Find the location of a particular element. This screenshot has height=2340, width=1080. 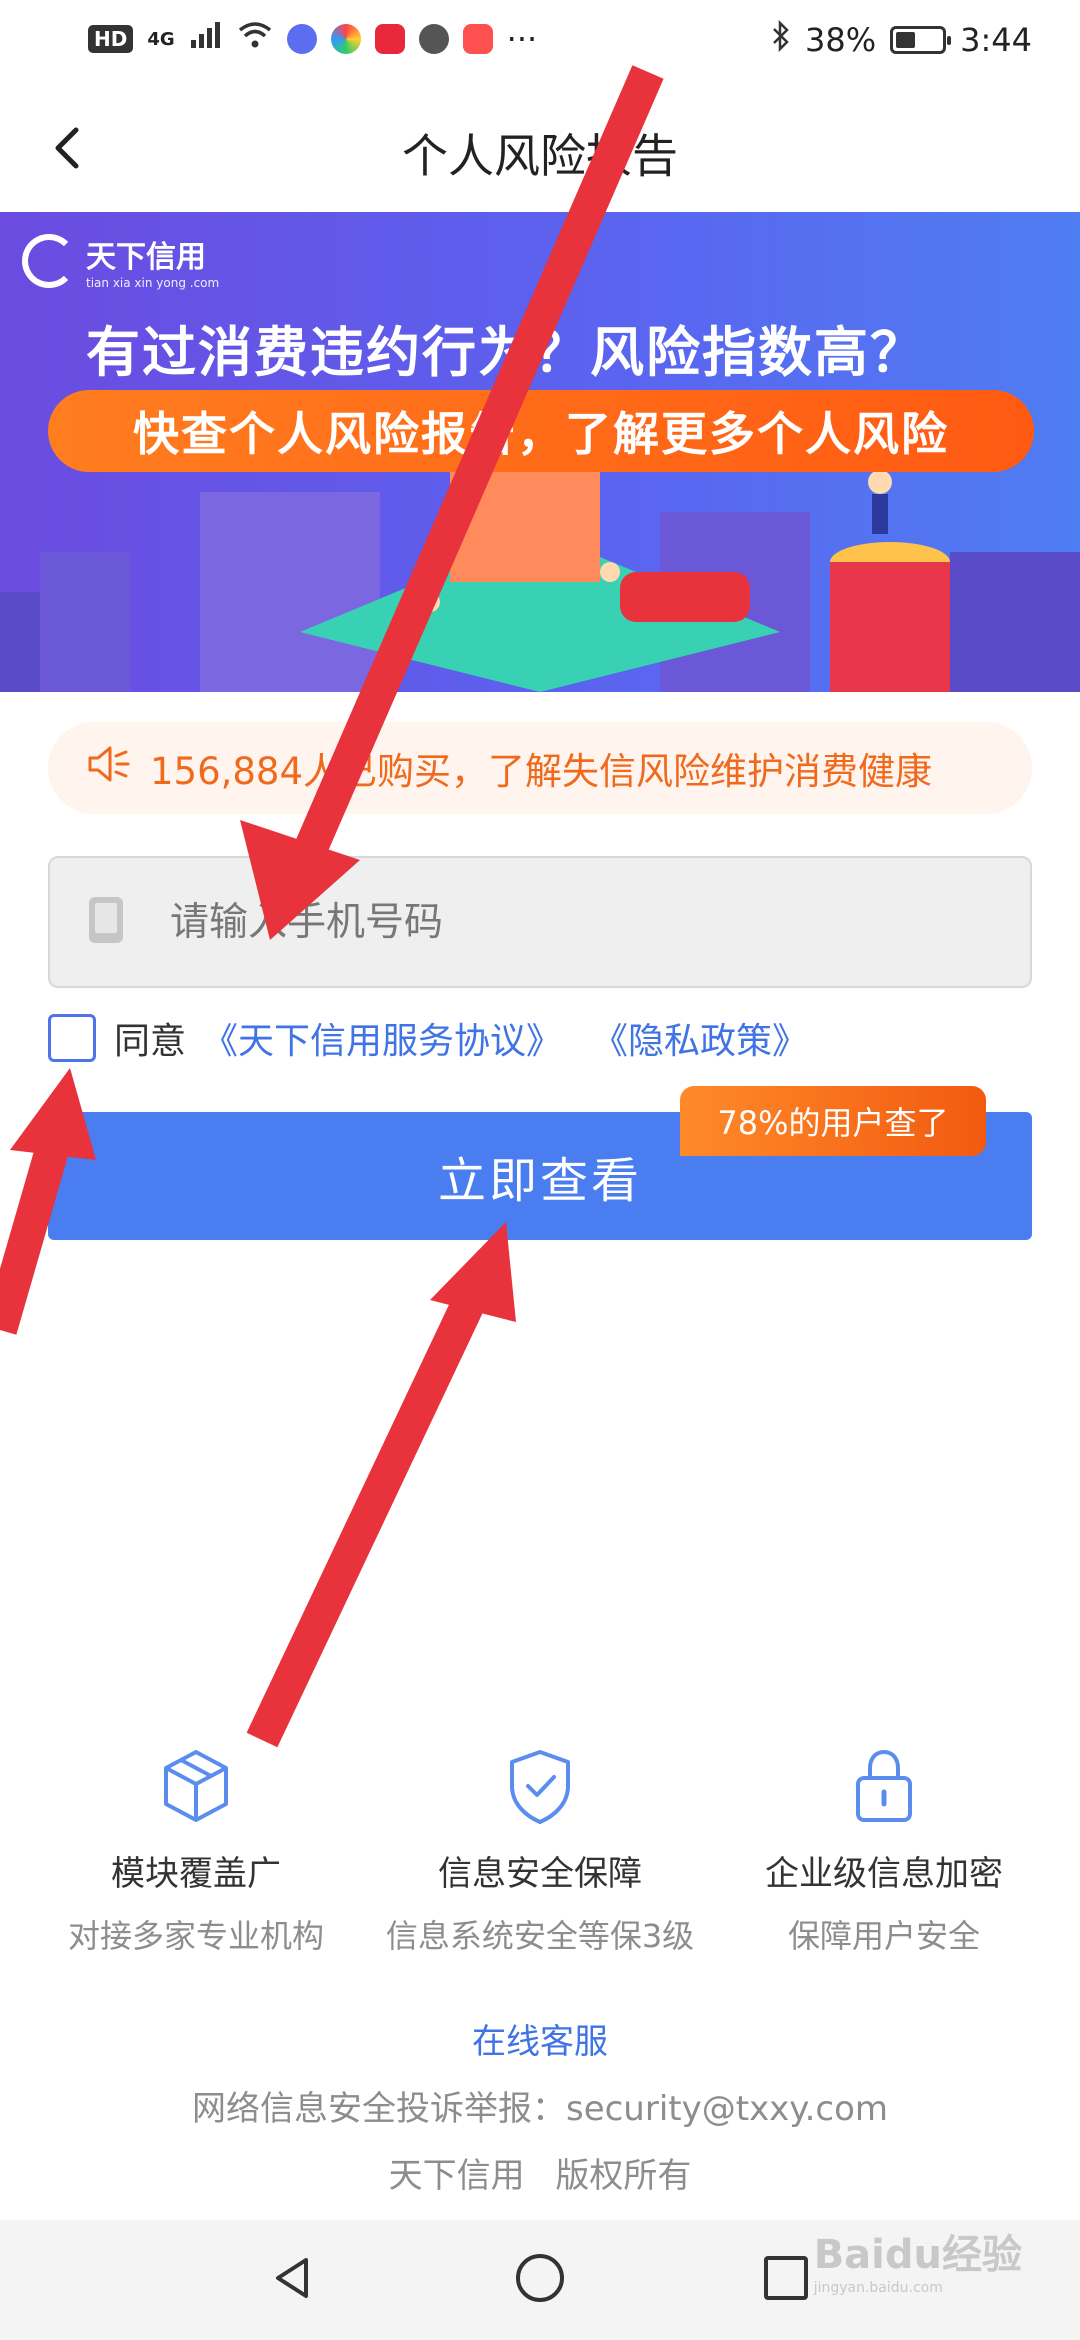

network-label: 4G is located at coordinates (161, 39).